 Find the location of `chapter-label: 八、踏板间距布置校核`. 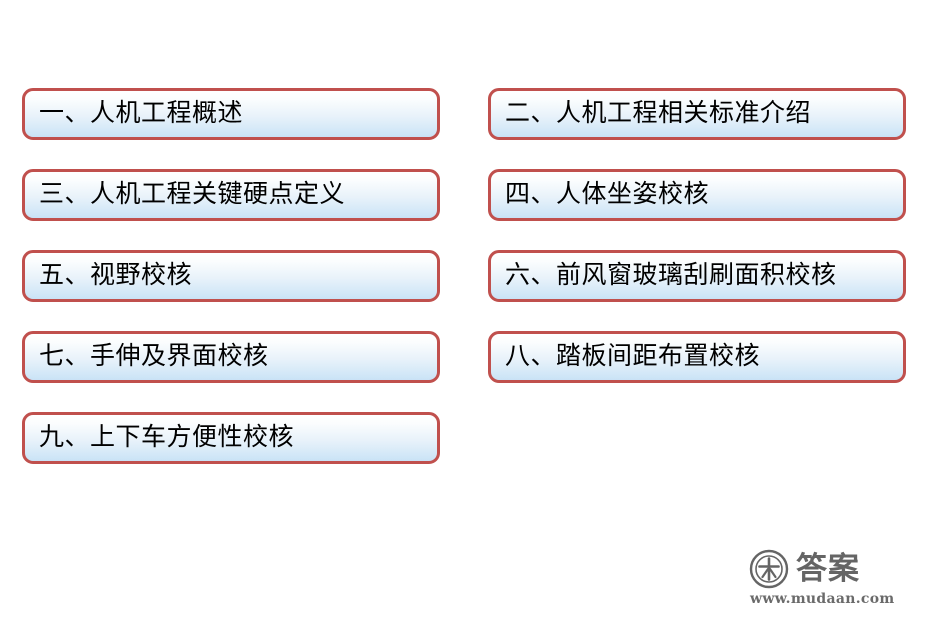

chapter-label: 八、踏板间距布置校核 is located at coordinates (633, 356).